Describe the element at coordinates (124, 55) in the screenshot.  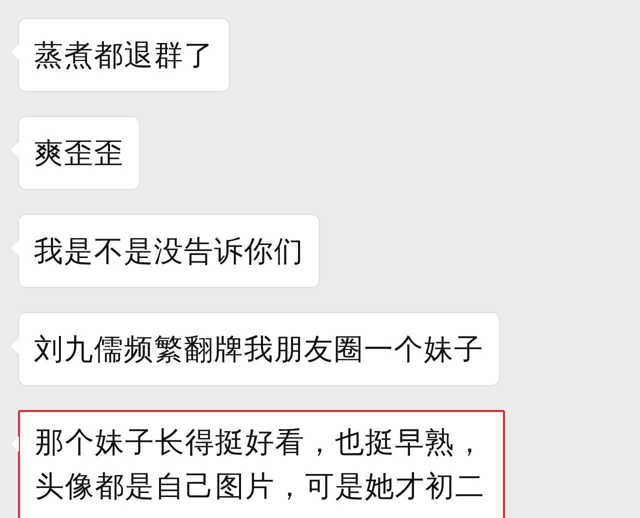
I see `message-text: 蒸煮都退群了` at that location.